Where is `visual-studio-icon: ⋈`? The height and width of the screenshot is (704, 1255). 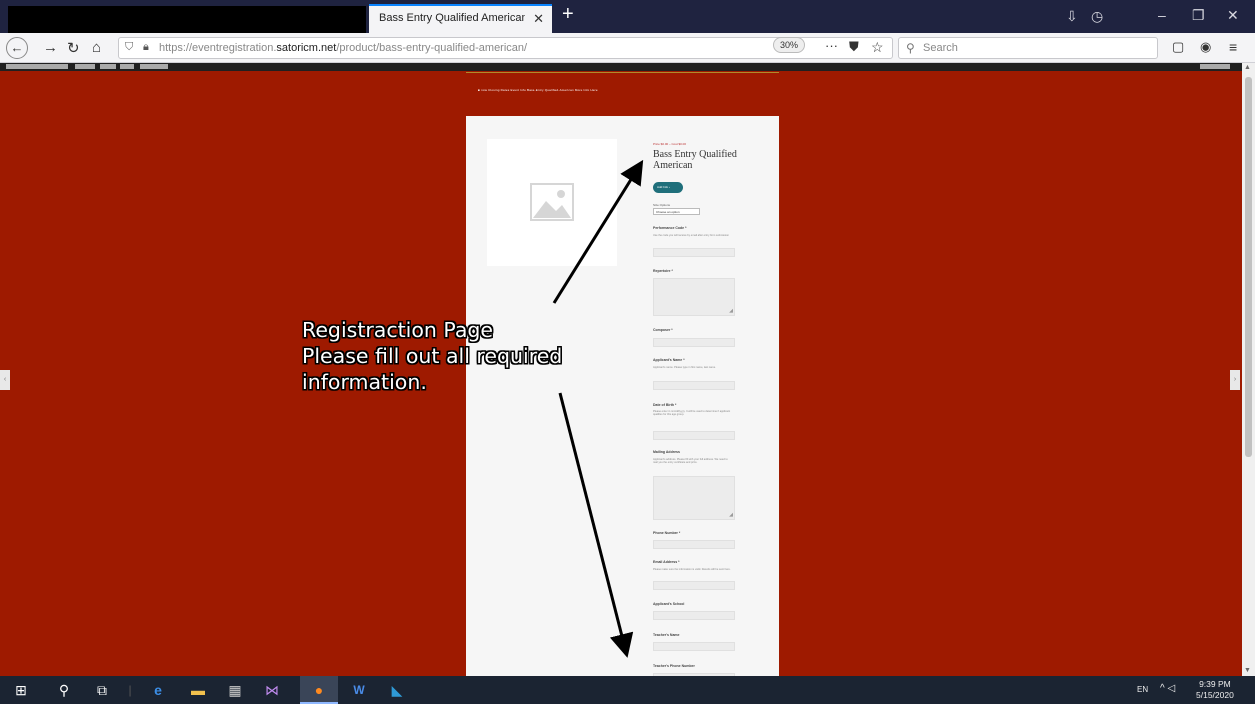 visual-studio-icon: ⋈ is located at coordinates (272, 690).